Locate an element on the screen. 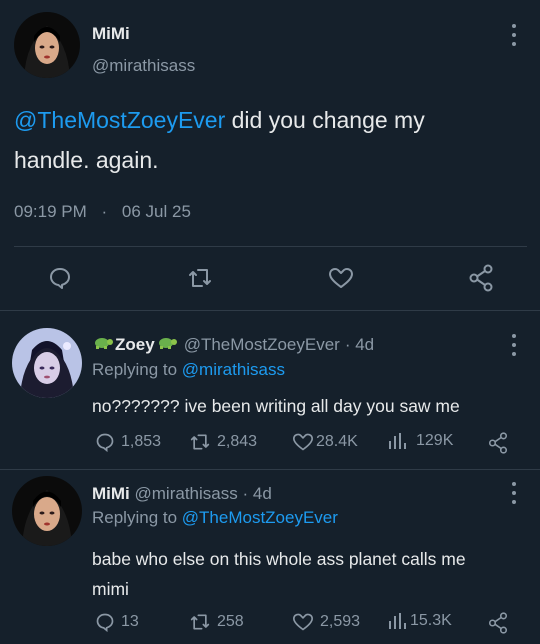 The width and height of the screenshot is (540, 644). reply1-name: Zoey is located at coordinates (135, 345).